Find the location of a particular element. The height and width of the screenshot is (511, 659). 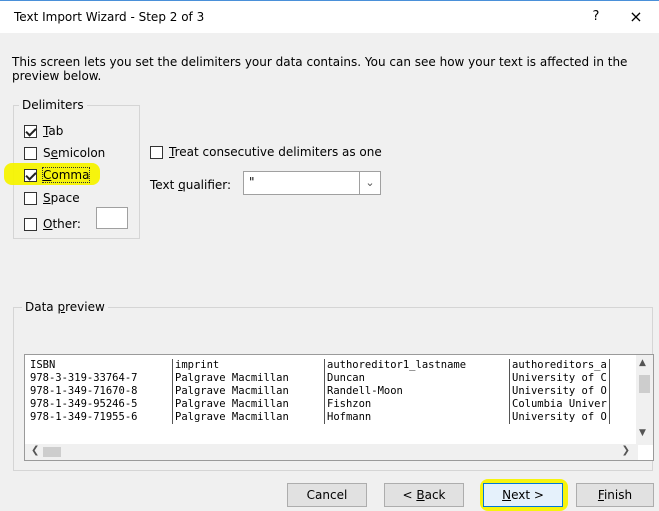

tab-check-icon is located at coordinates (30, 131).